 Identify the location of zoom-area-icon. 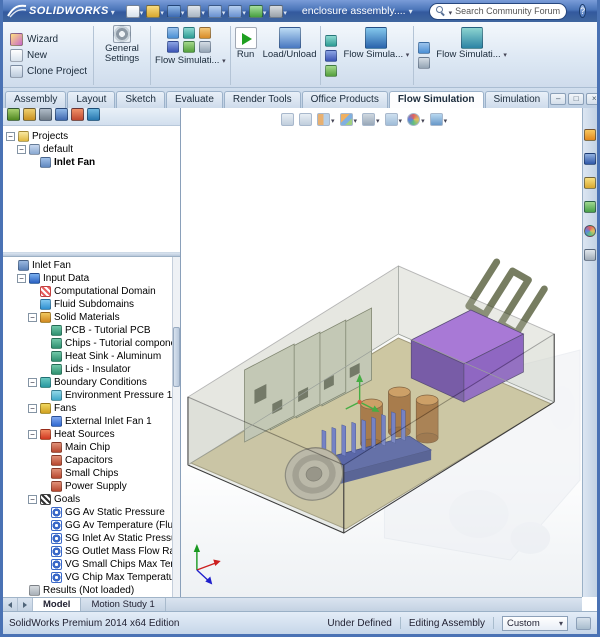
(305, 119).